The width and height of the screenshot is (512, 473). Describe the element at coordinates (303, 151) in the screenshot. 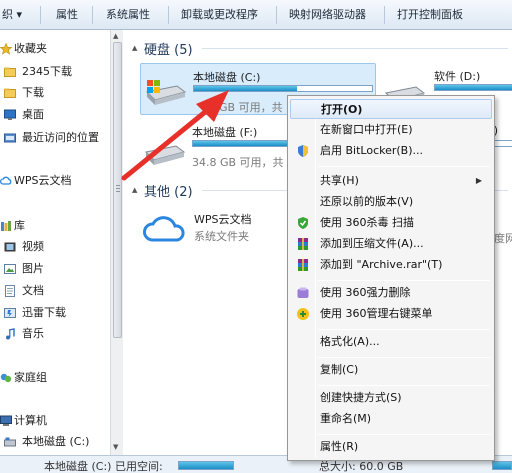

I see `shield-icon` at that location.